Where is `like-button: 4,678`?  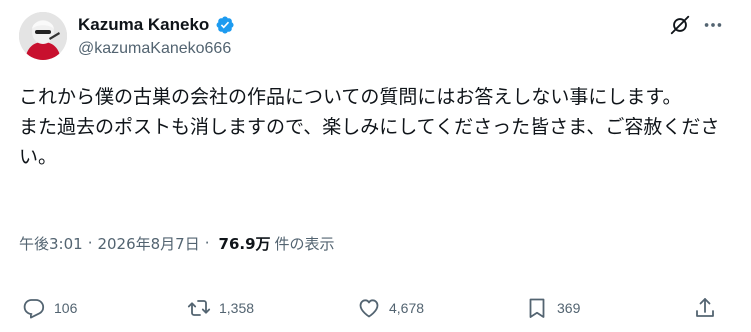 like-button: 4,678 is located at coordinates (390, 308).